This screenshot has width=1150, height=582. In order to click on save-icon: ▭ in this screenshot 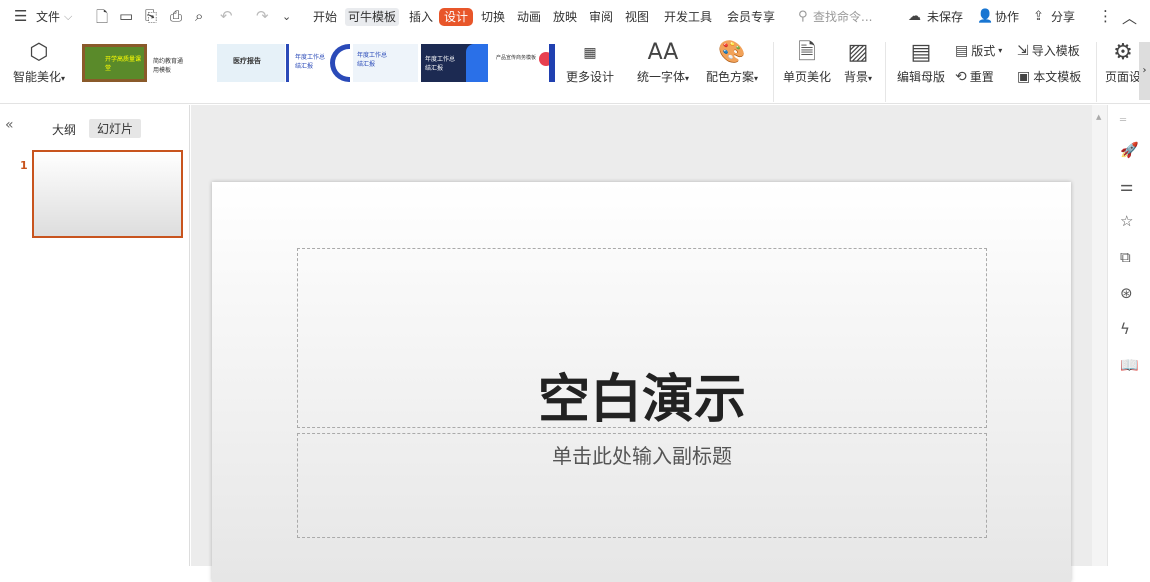, I will do `click(126, 16)`.